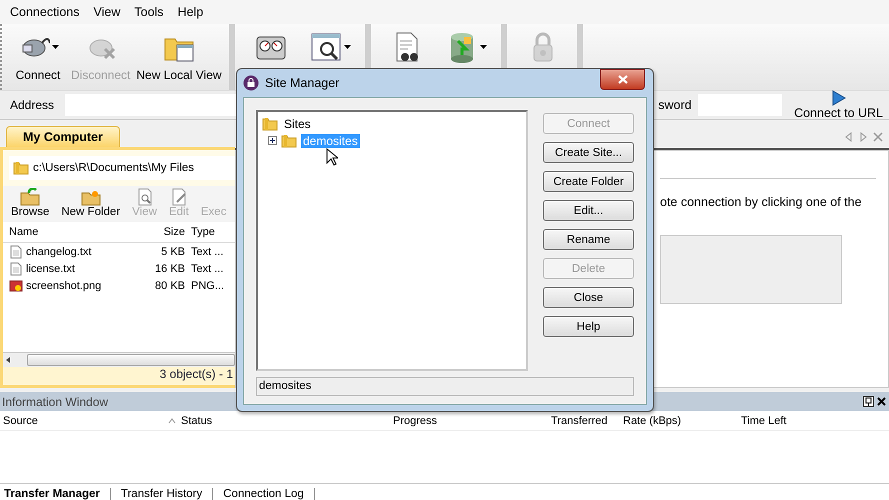  I want to click on gauges-icon, so click(271, 48).